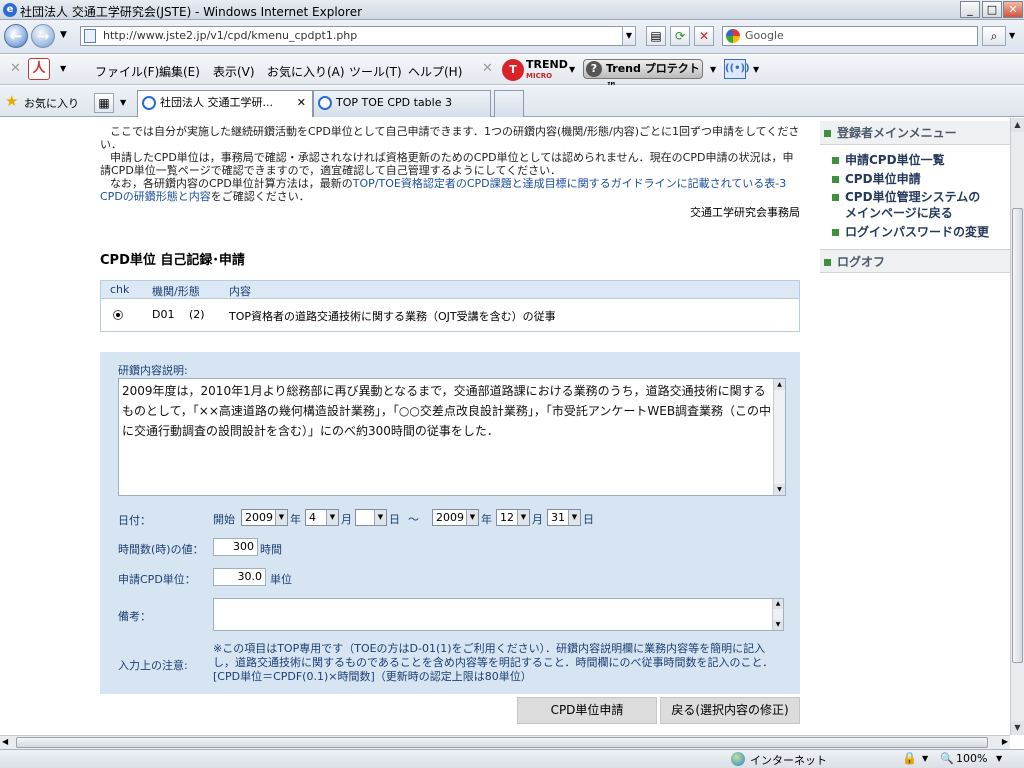 This screenshot has height=768, width=1024. What do you see at coordinates (925, 758) in the screenshot?
I see `zone-dropdown-icon: ▼` at bounding box center [925, 758].